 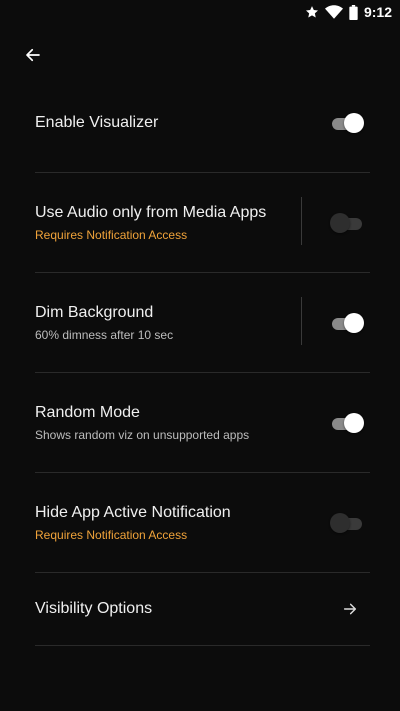 I want to click on setting-visibility-options: Visibility Options, so click(x=202, y=609).